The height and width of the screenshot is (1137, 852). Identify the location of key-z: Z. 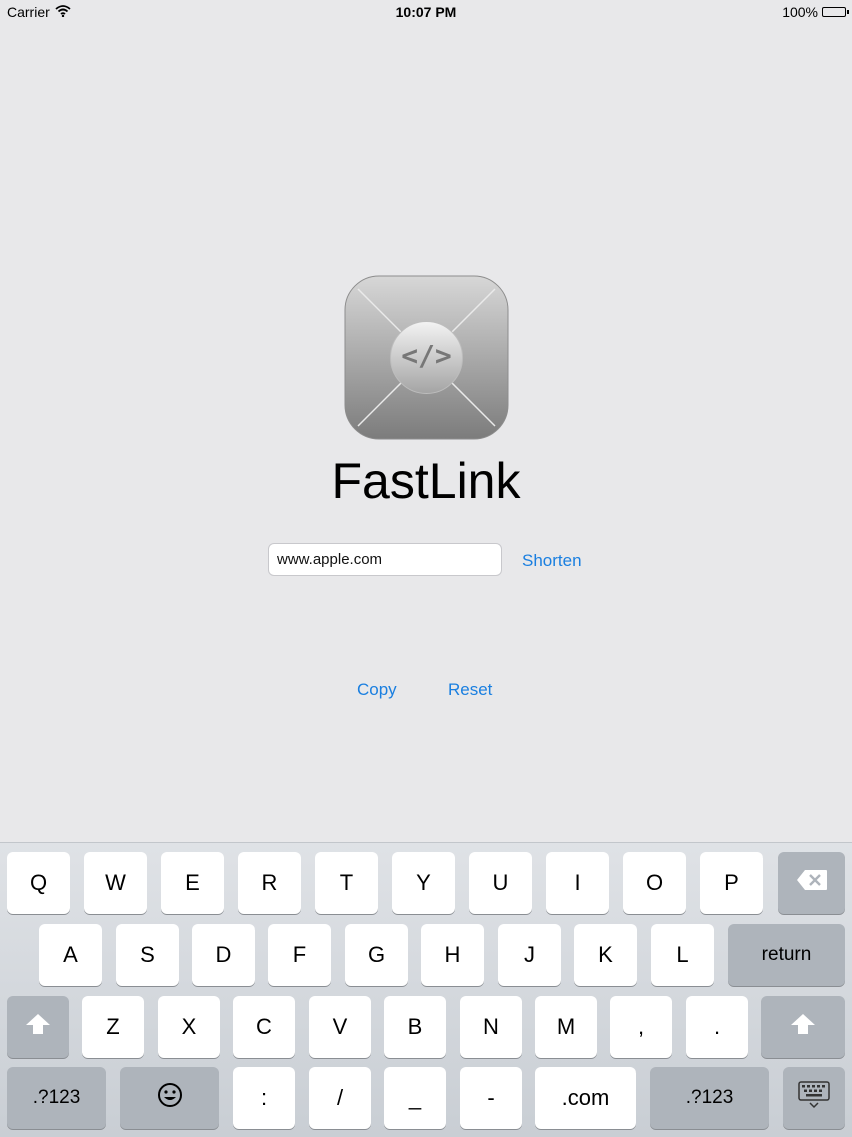
(113, 1027).